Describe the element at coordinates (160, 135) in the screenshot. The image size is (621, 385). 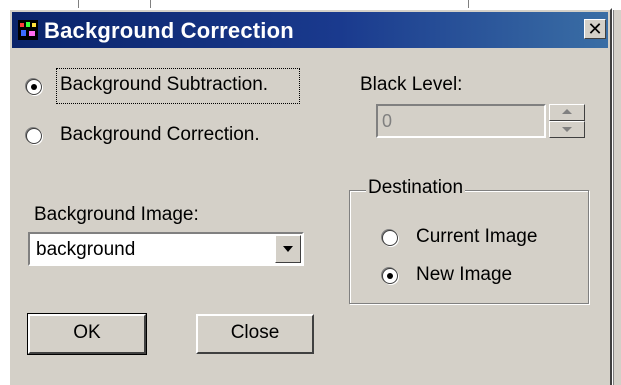
I see `radio-label-background-correction: Background Correction.` at that location.